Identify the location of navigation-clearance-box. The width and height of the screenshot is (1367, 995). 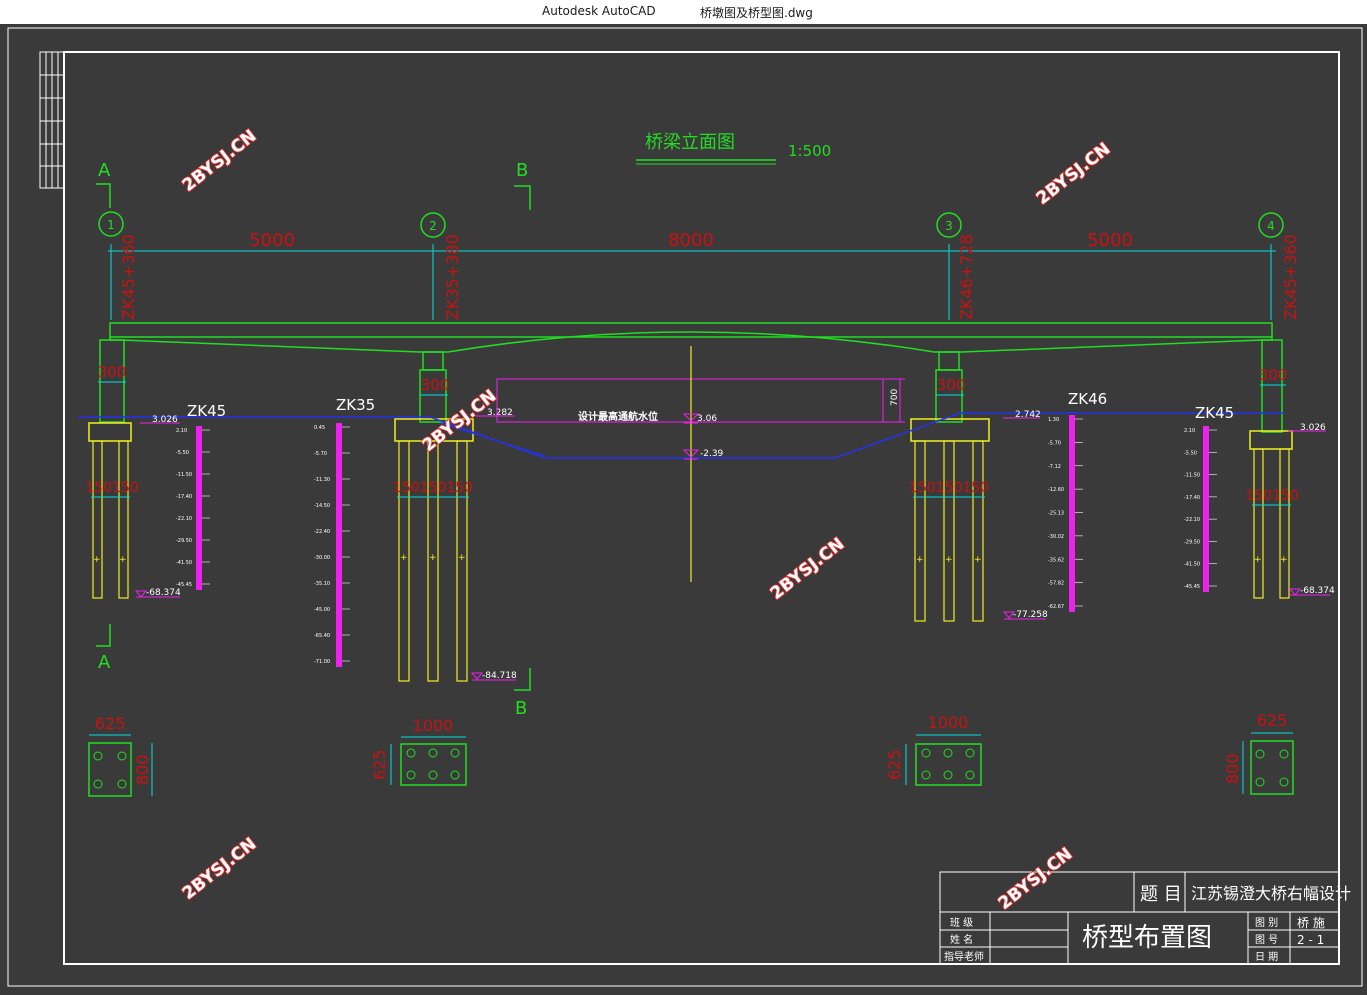
(690, 400).